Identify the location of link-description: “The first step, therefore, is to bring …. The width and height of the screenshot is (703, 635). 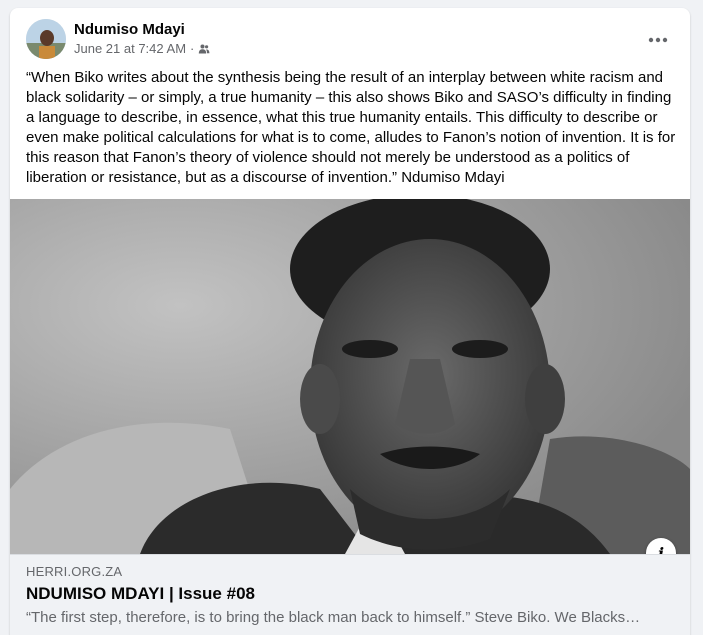
(333, 617).